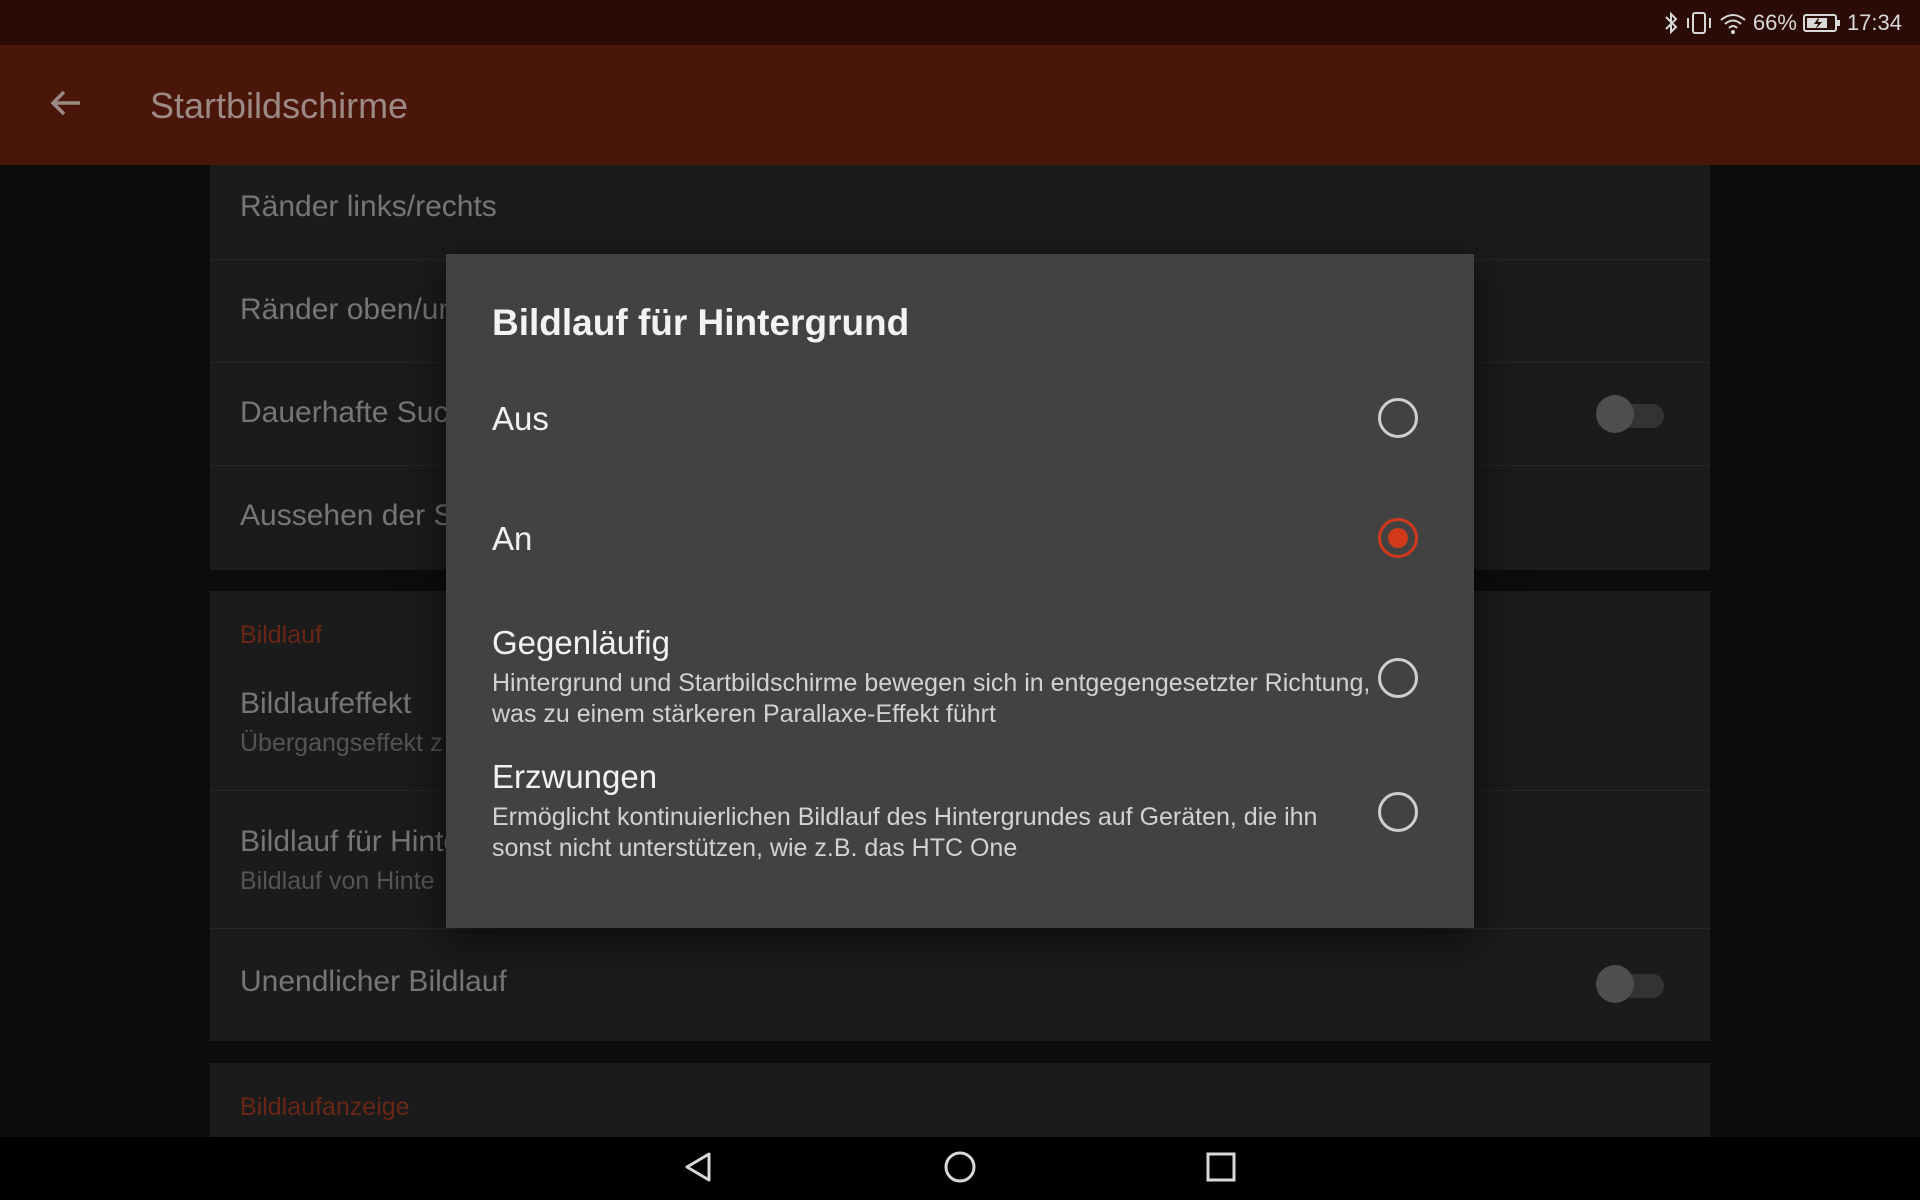  I want to click on setting-summary: Bildlauf von Hinte, so click(337, 881).